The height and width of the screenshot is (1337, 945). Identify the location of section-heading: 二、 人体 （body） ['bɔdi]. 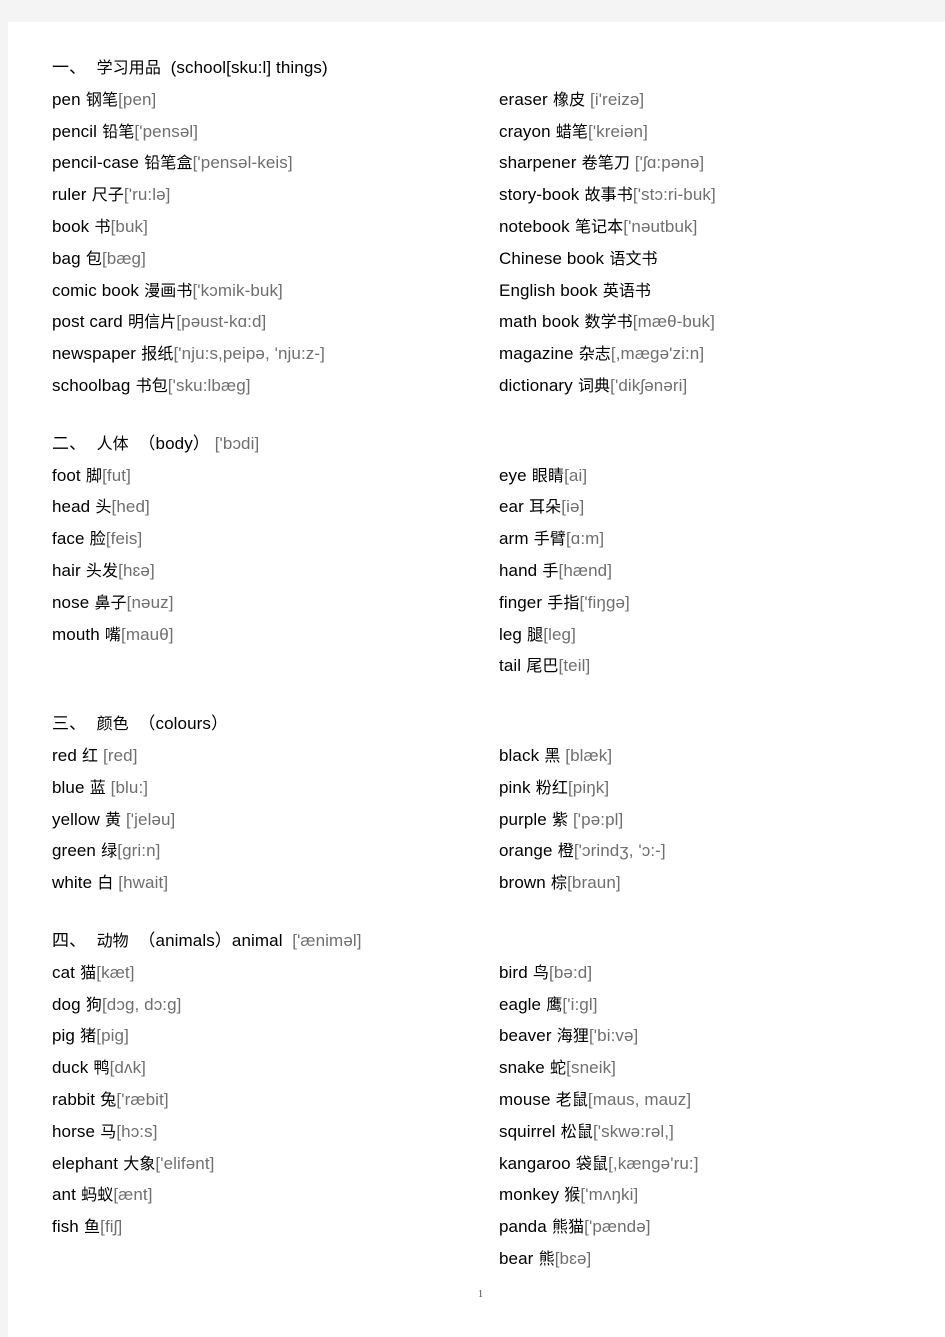
(274, 444).